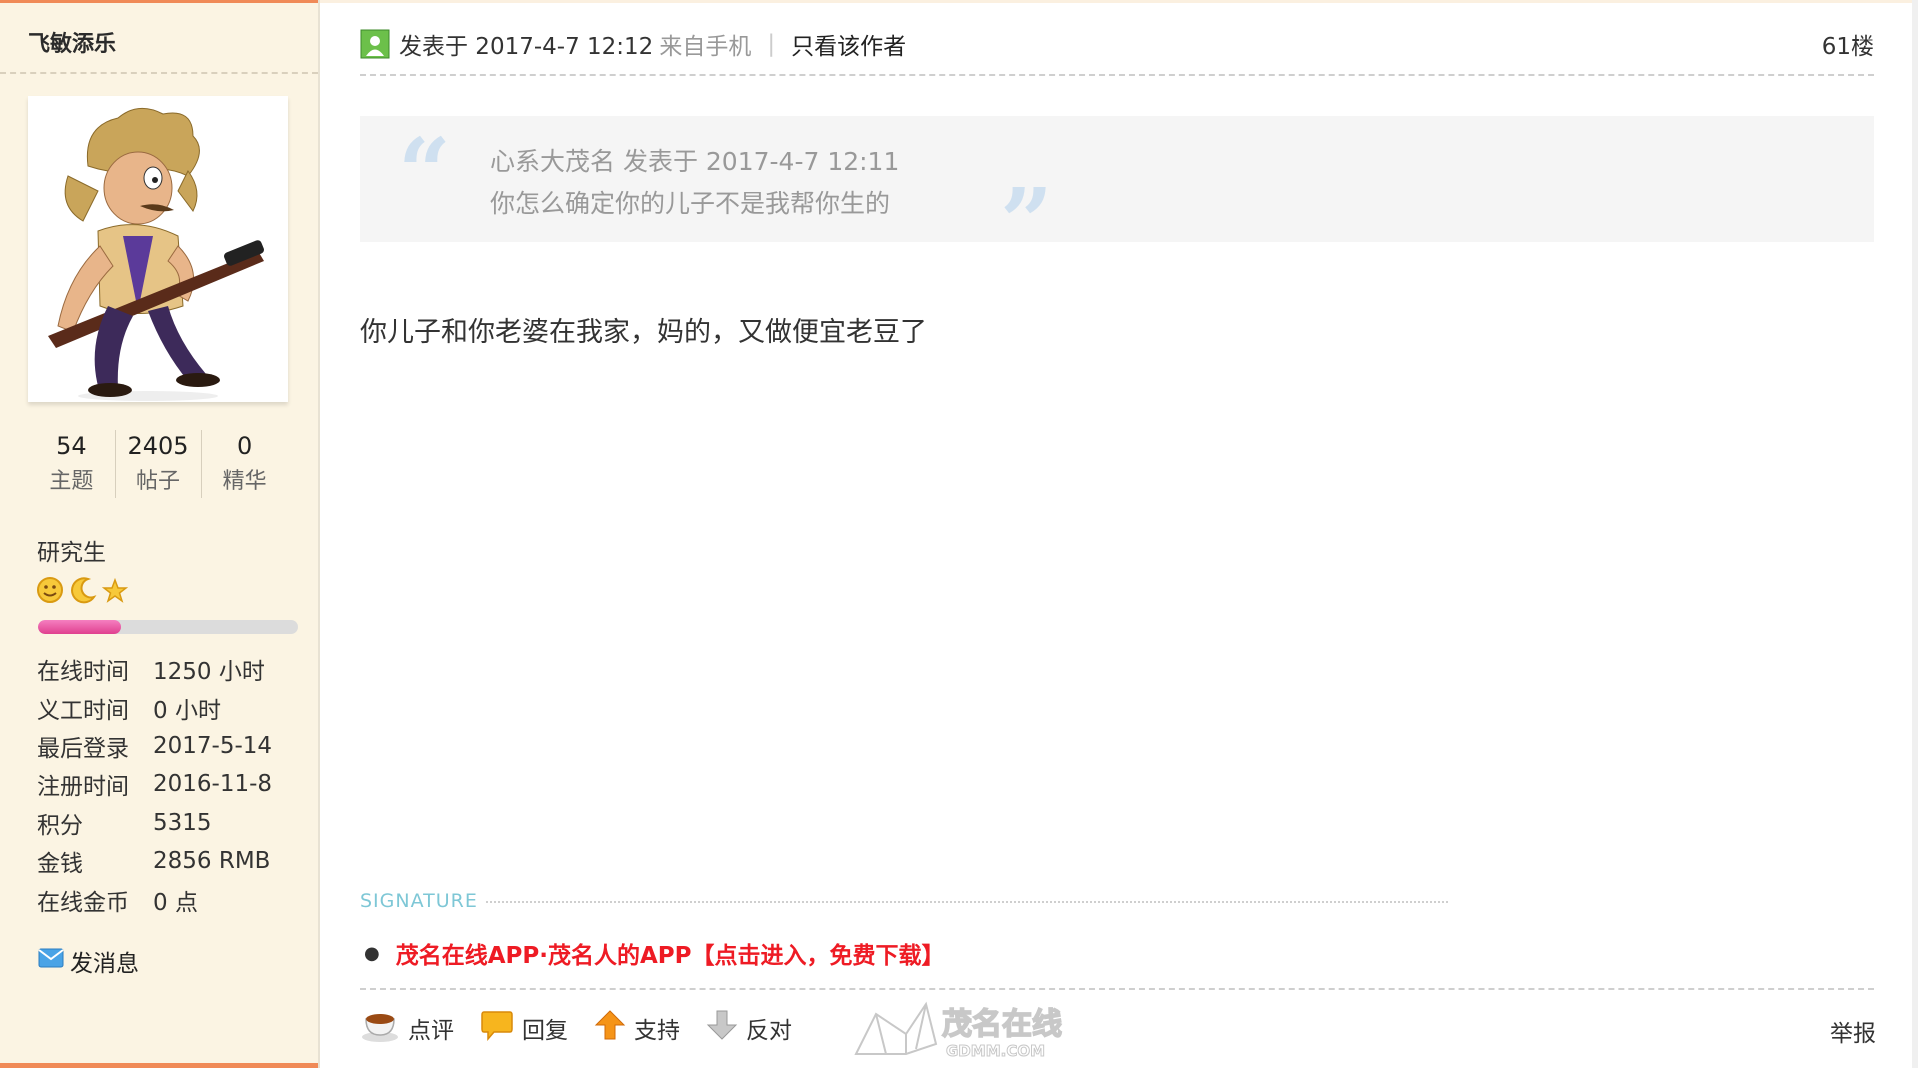 The image size is (1918, 1068). I want to click on floor-number: 61楼, so click(1848, 44).